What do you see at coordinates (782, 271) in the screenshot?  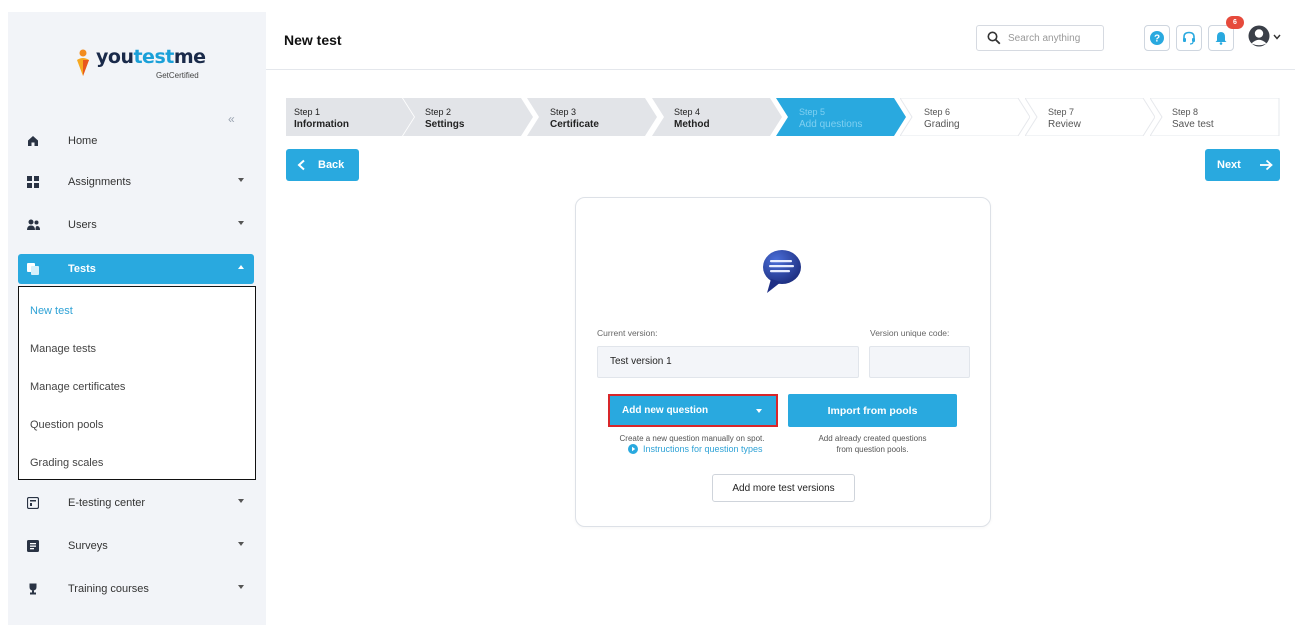 I see `chat-bubble-icon` at bounding box center [782, 271].